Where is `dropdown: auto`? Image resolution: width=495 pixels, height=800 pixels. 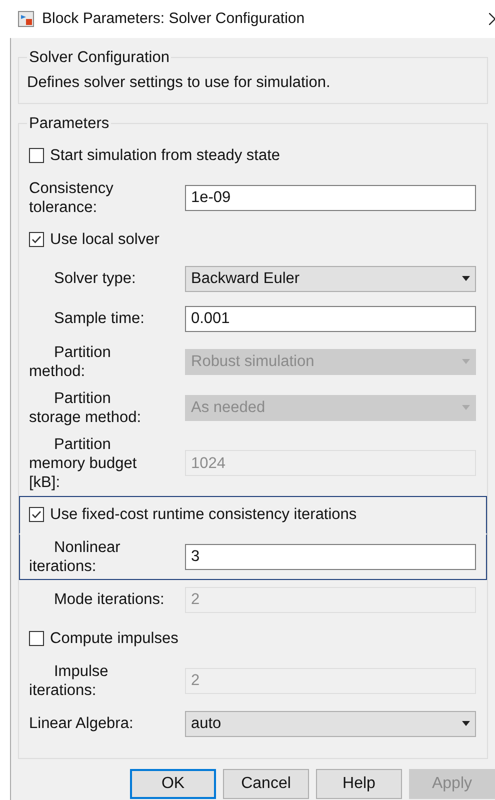
dropdown: auto is located at coordinates (330, 723).